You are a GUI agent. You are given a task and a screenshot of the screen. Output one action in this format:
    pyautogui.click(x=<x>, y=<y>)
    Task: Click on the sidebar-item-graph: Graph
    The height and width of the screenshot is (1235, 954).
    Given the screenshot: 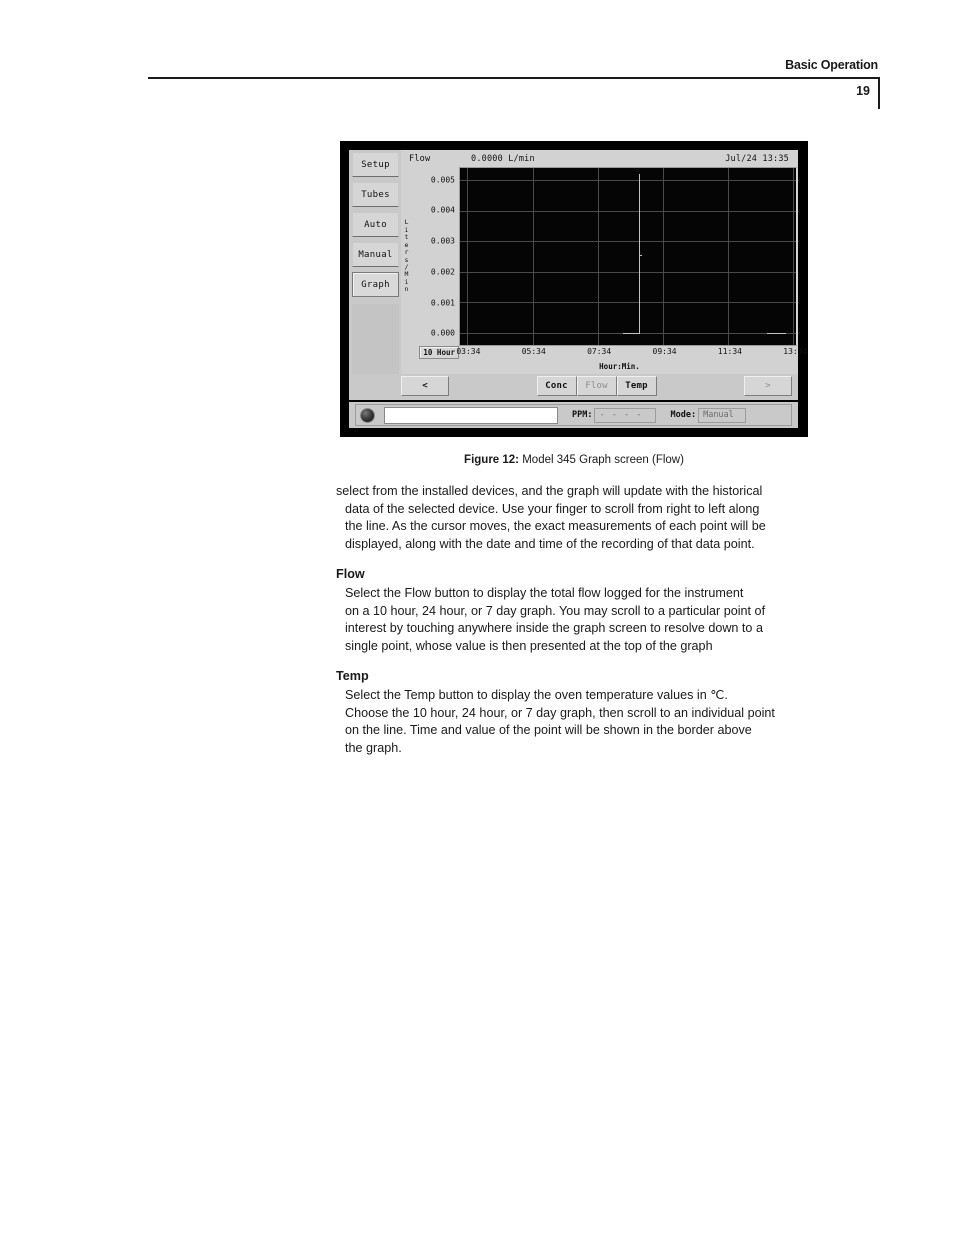 What is the action you would take?
    pyautogui.click(x=375, y=284)
    